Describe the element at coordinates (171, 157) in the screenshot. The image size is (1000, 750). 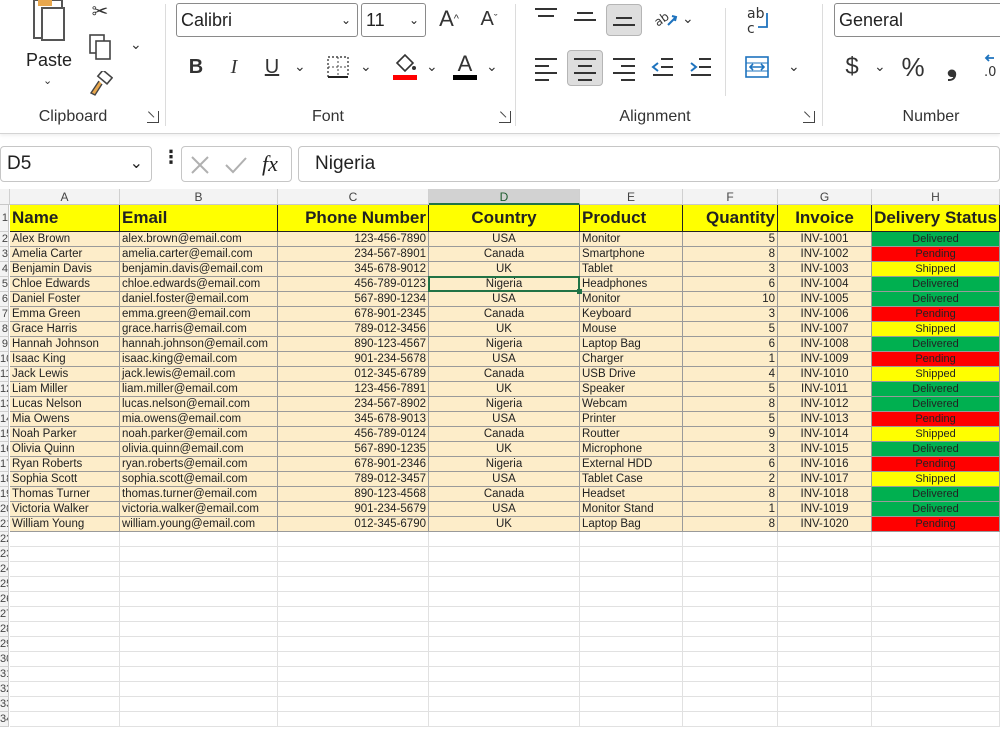
I see `formula-bar-more-icon: ⋮` at that location.